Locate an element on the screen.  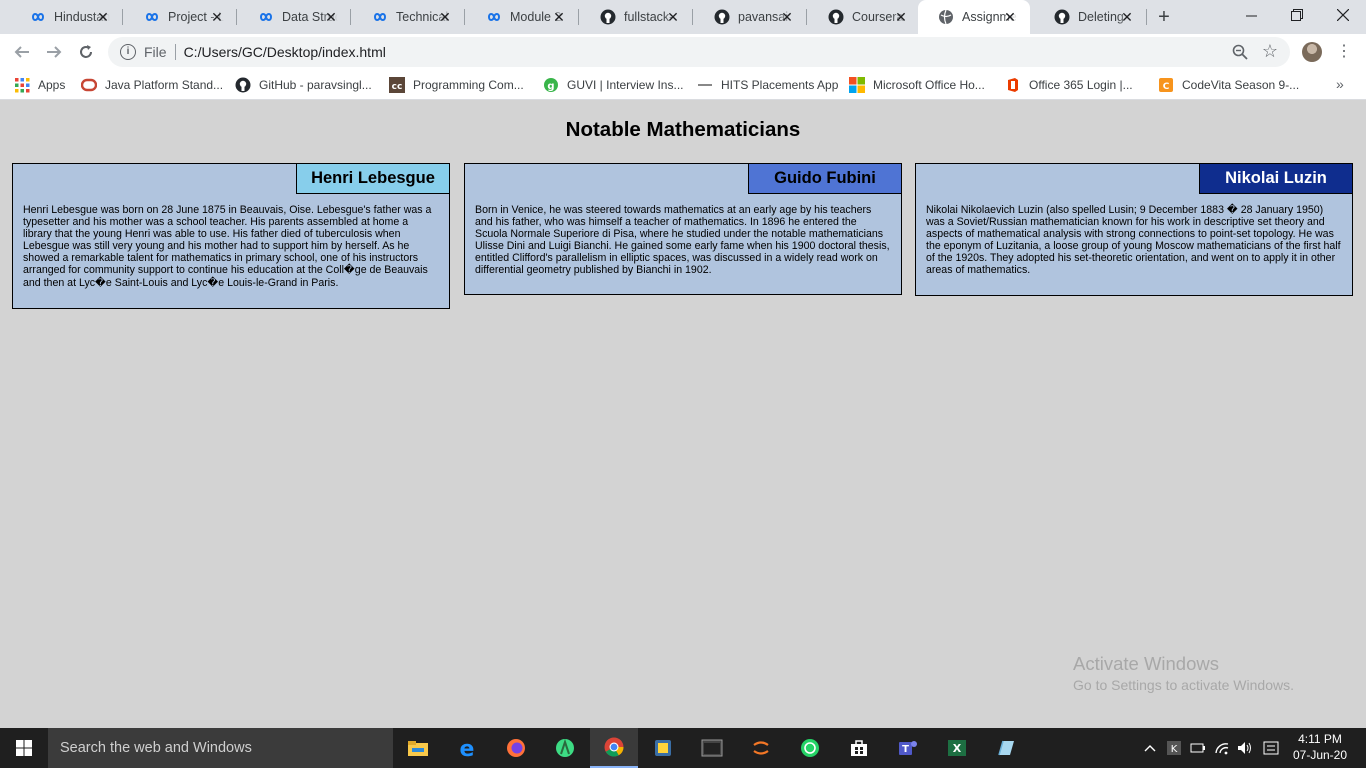
jupyter-icon is located at coordinates (761, 748).